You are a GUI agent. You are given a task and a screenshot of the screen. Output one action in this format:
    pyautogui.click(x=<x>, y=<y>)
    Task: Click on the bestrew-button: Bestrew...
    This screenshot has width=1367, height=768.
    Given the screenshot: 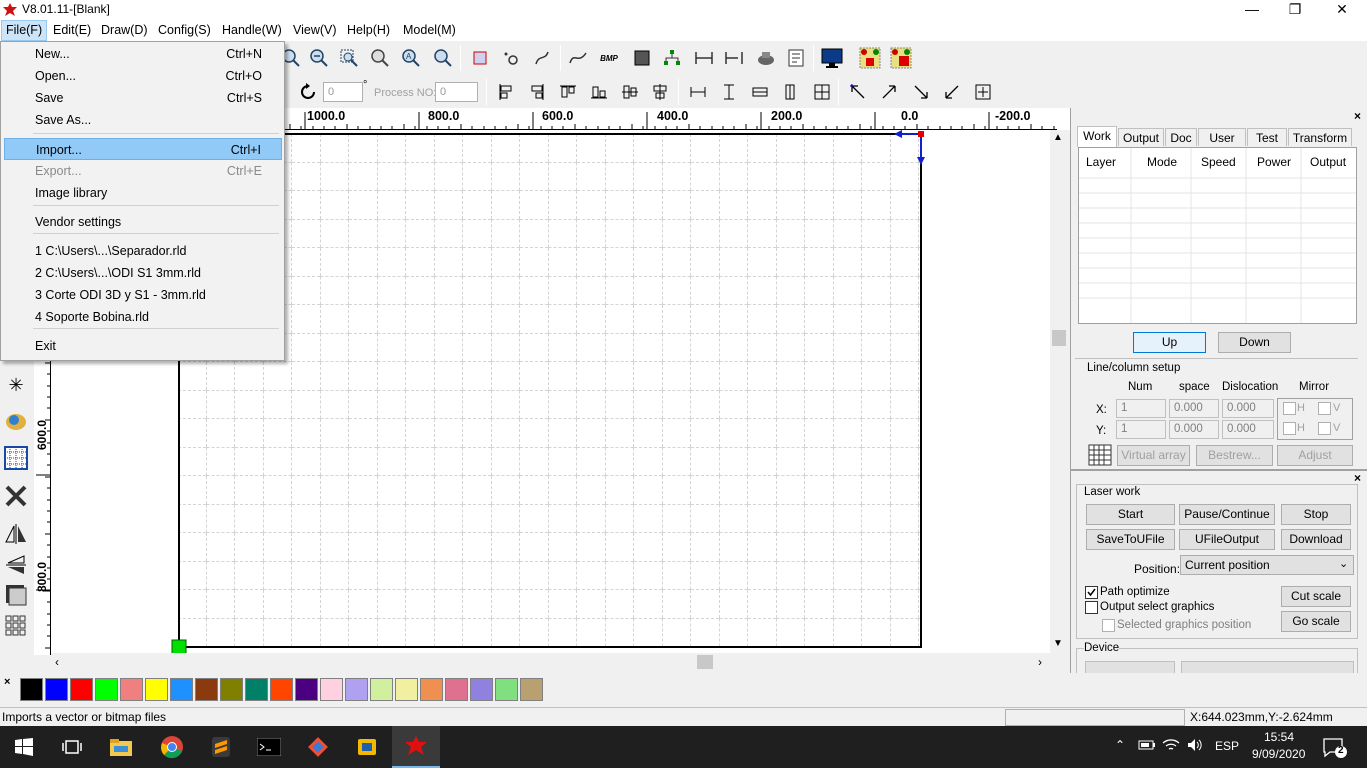 What is the action you would take?
    pyautogui.click(x=1234, y=455)
    